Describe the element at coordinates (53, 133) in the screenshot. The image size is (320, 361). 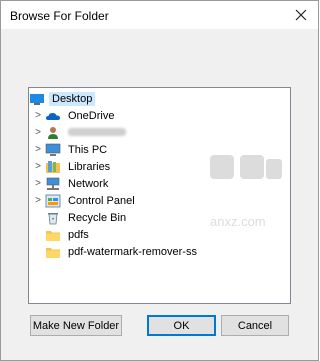
I see `user-icon` at that location.